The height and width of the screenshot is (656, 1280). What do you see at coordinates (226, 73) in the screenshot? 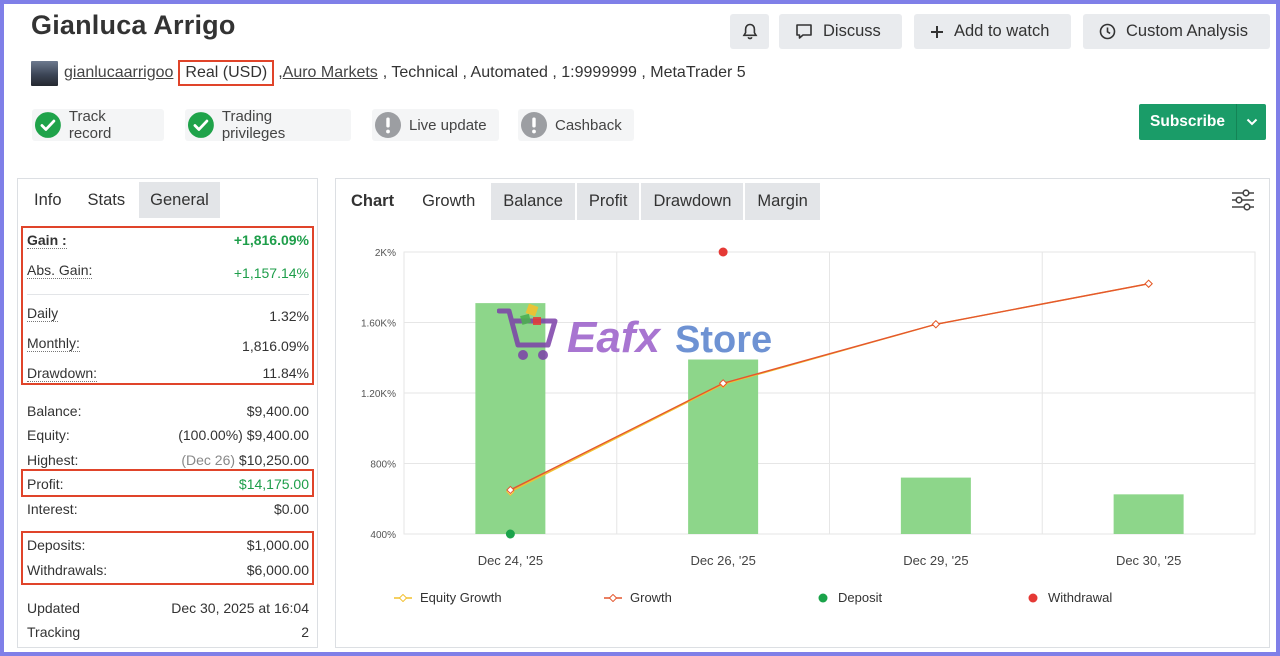
I see `account-type: Real (USD)` at bounding box center [226, 73].